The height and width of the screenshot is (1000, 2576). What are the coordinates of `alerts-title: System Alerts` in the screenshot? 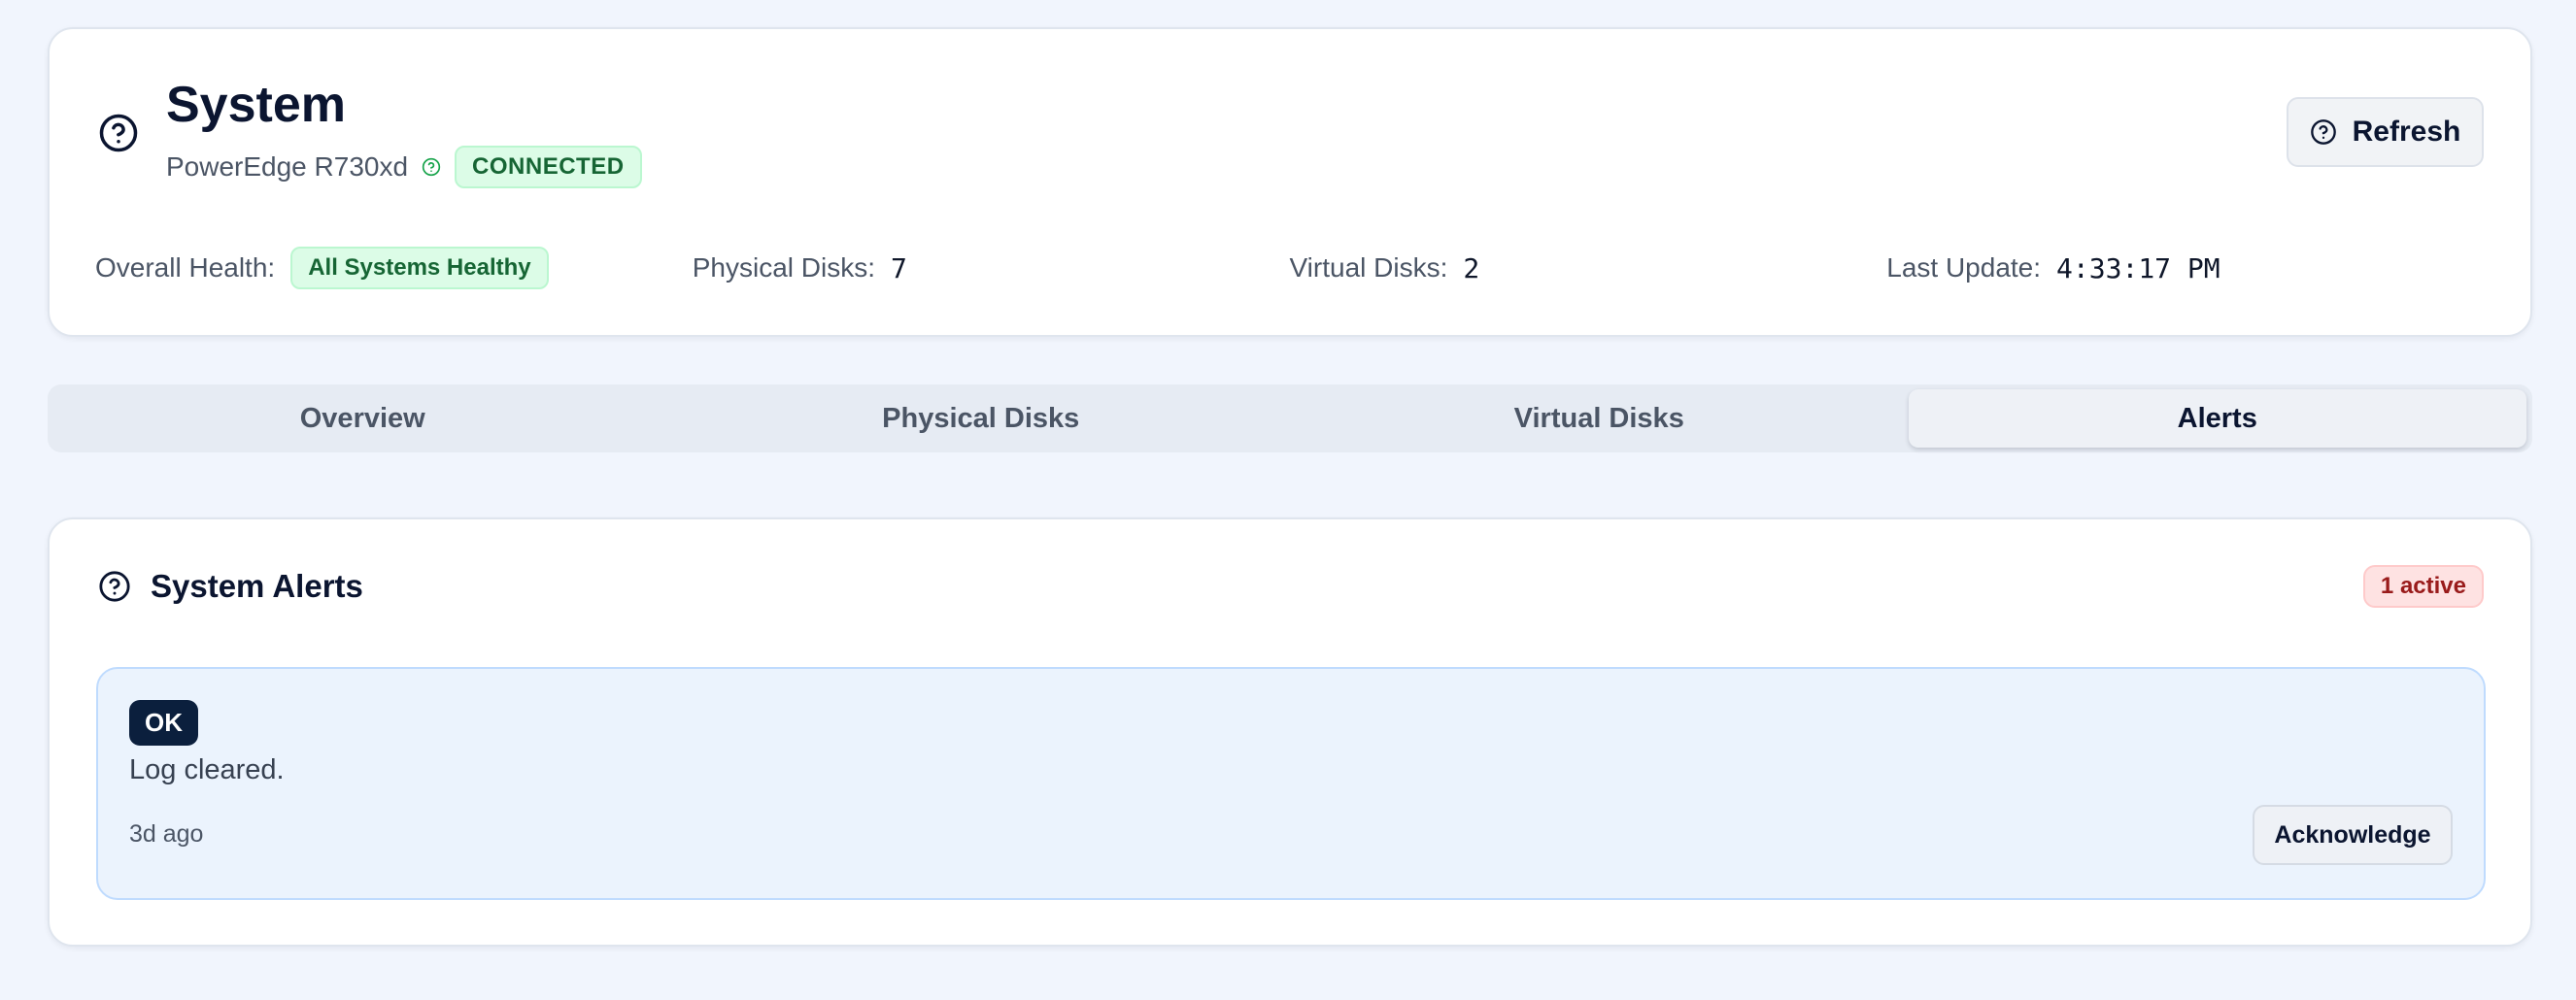 It's located at (257, 586).